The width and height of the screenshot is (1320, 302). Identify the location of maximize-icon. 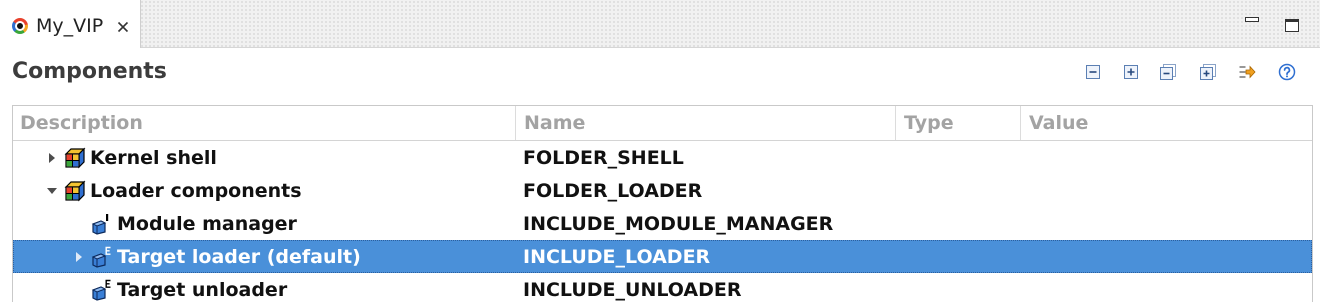
(1292, 25).